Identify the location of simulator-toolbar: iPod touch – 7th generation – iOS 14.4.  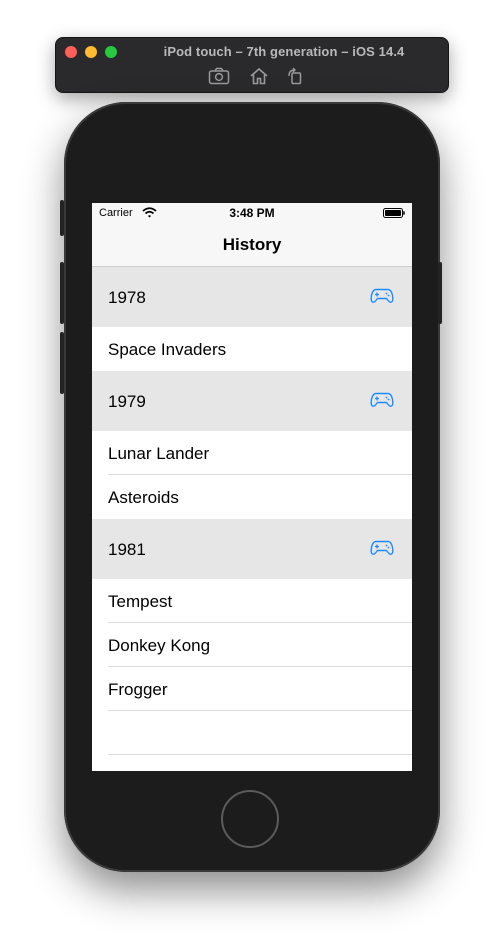
(252, 65).